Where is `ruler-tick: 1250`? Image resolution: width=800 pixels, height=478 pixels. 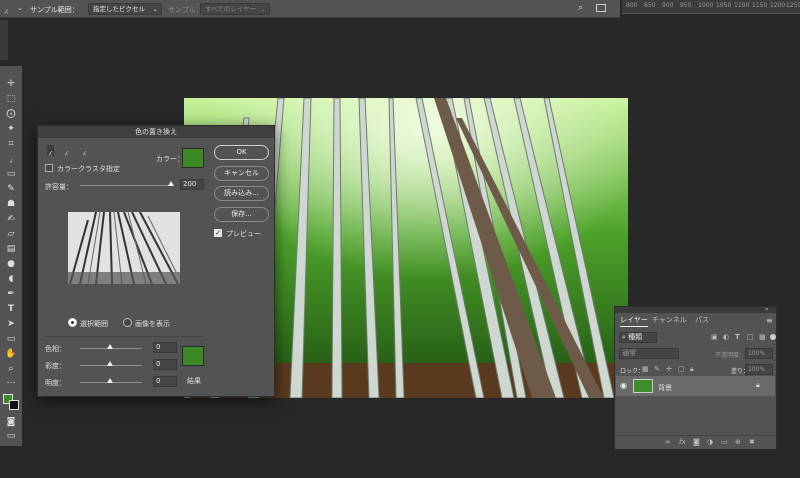 ruler-tick: 1250 is located at coordinates (793, 5).